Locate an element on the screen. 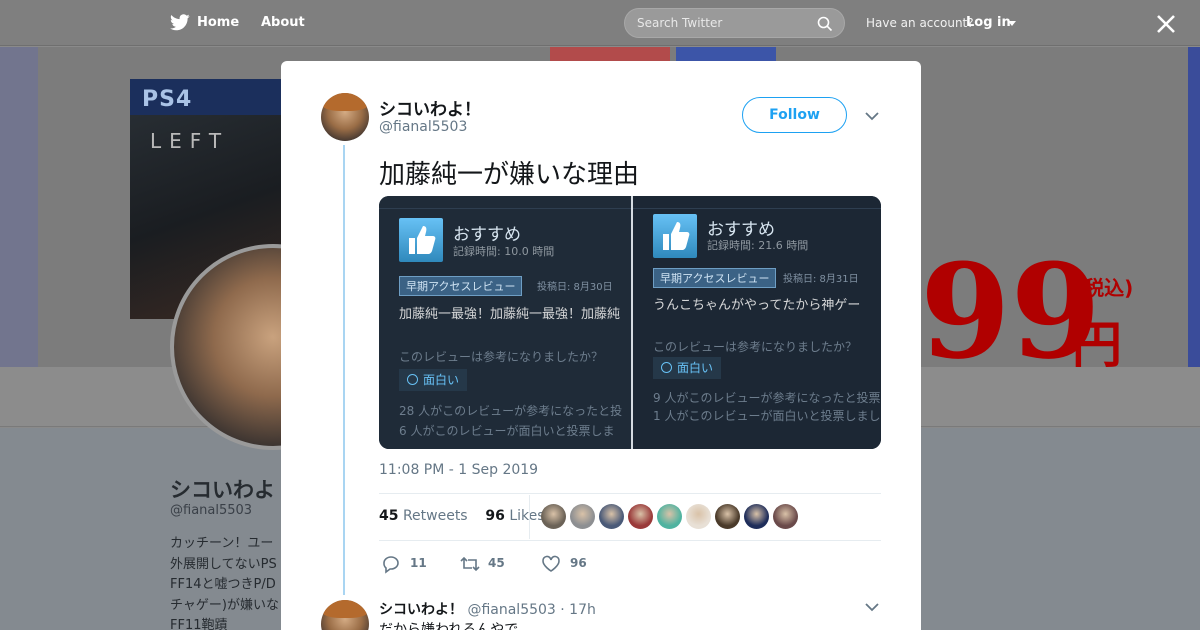 This screenshot has width=1200, height=630. close-icon is located at coordinates (1166, 24).